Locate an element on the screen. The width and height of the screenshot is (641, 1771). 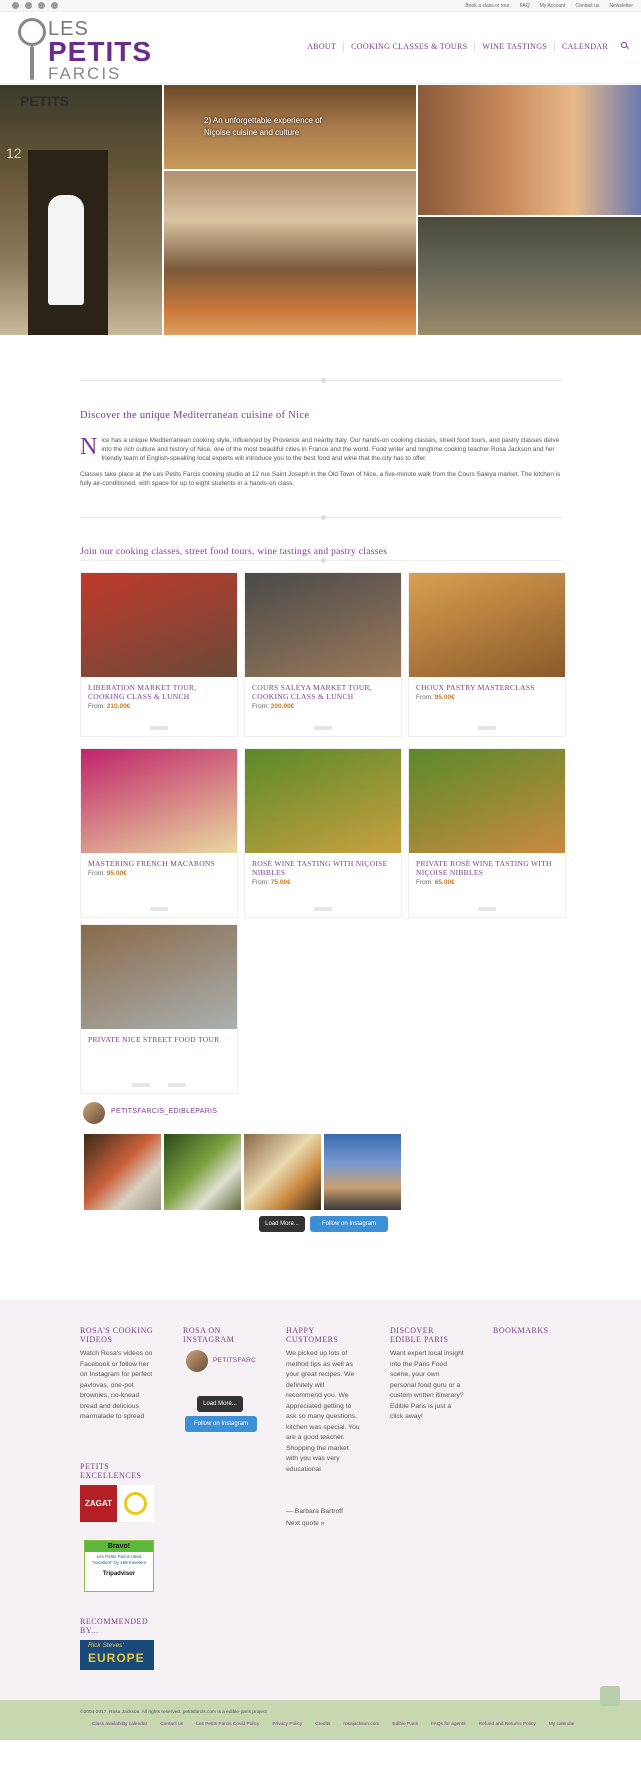
class-card: PRIVATE NICE STREET FOOD TOUR is located at coordinates (159, 1009).